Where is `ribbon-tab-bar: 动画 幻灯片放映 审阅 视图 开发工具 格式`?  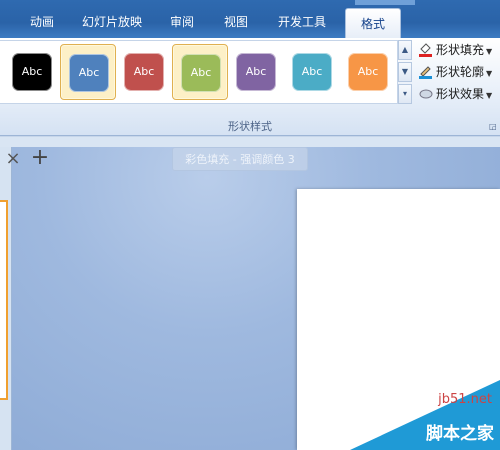
ribbon-tab-bar: 动画 幻灯片放映 审阅 视图 开发工具 格式 is located at coordinates (250, 19).